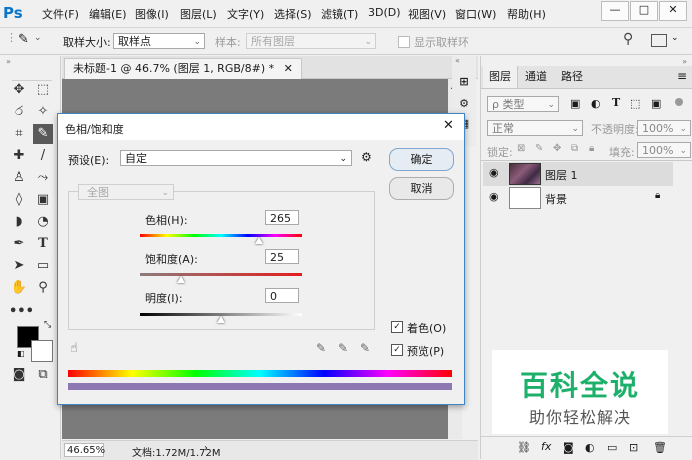 This screenshot has width=692, height=460. Describe the element at coordinates (43, 222) in the screenshot. I see `dodge-tool-icon: ◔` at that location.